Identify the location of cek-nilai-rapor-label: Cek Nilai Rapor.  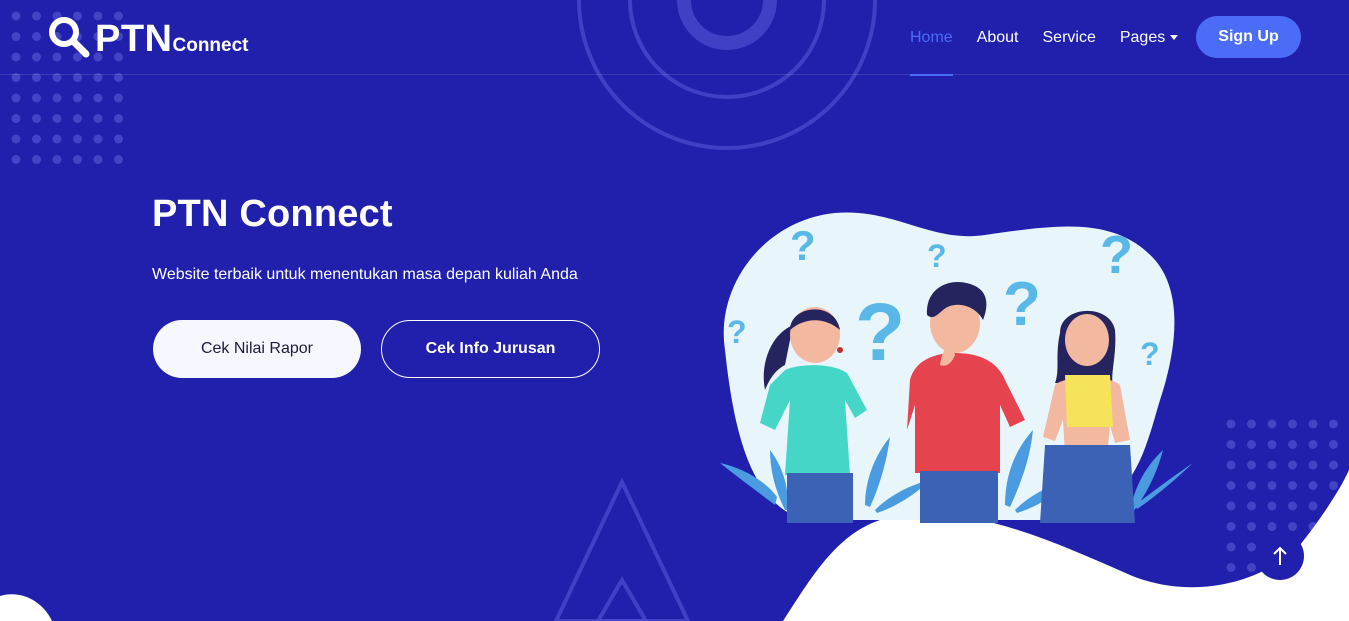
(257, 348).